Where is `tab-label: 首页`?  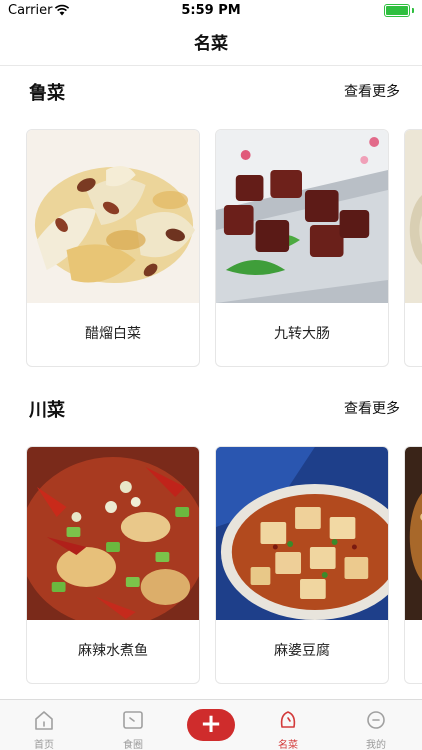 tab-label: 首页 is located at coordinates (44, 745).